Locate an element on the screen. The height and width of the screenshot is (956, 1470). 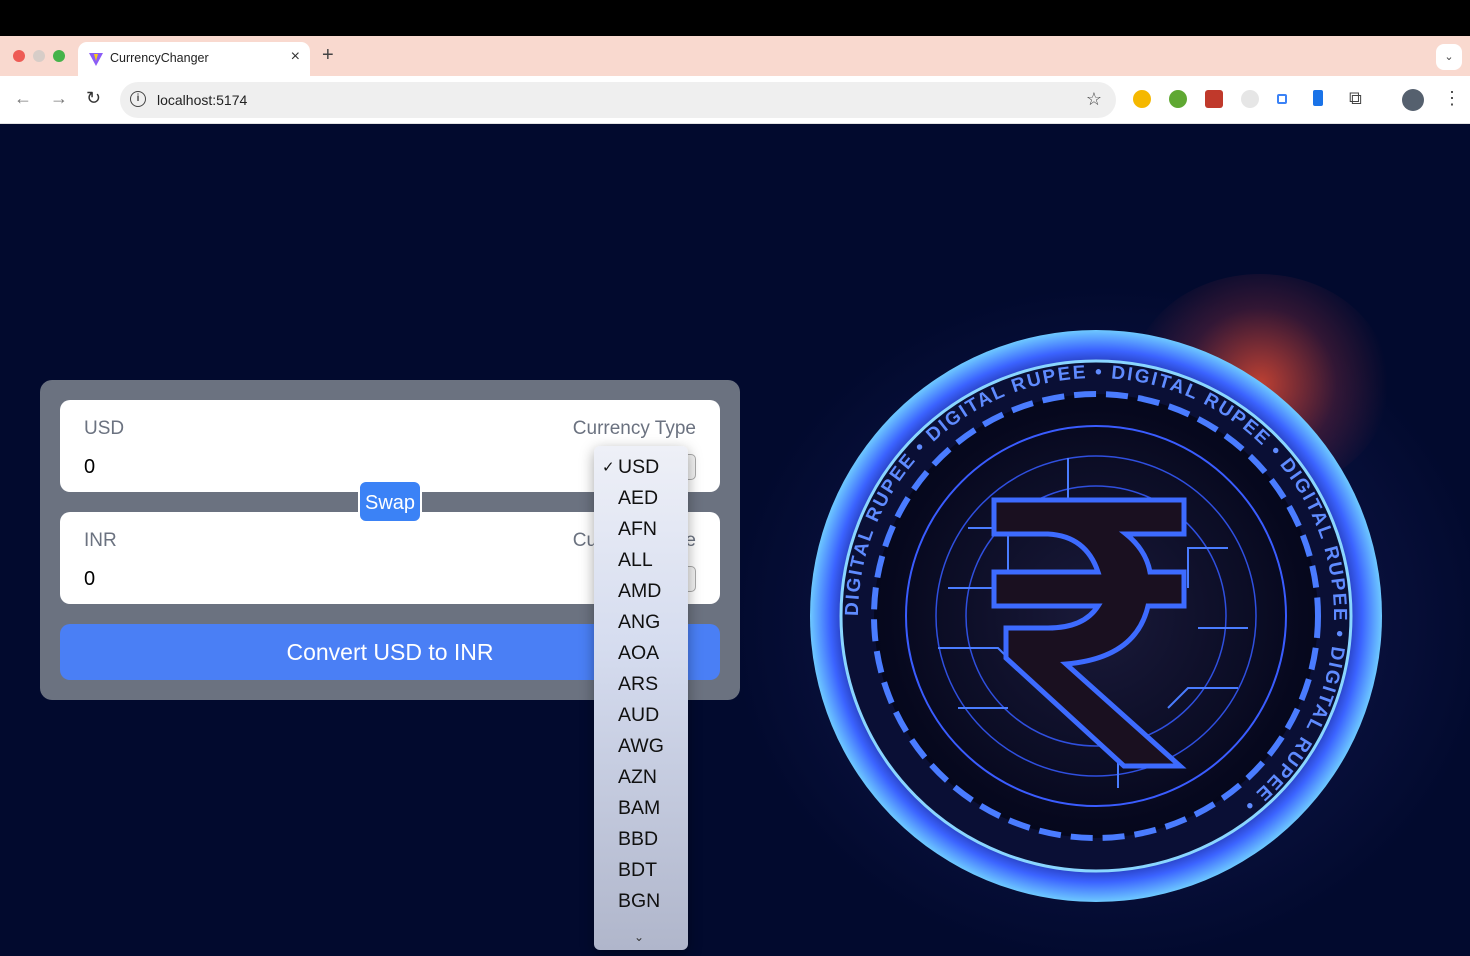
extension-red-icon is located at coordinates (1214, 99).